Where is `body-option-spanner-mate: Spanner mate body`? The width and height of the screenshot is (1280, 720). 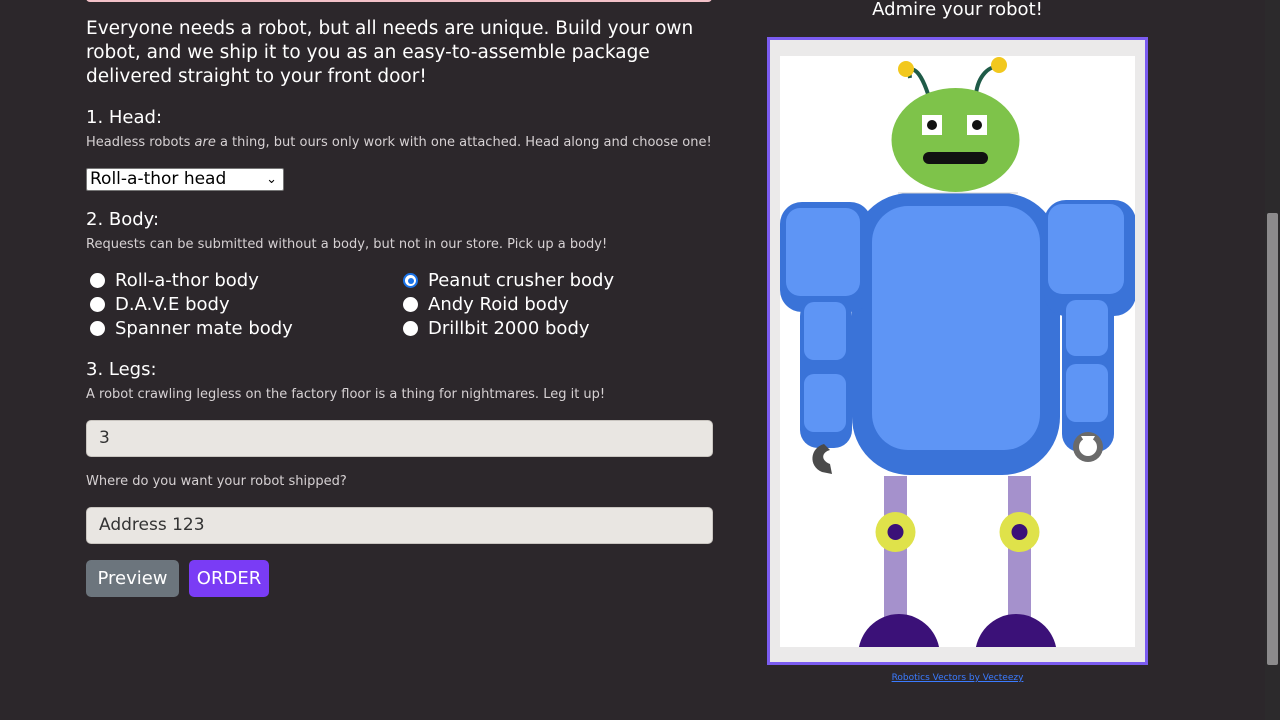
body-option-spanner-mate: Spanner mate body is located at coordinates (191, 328).